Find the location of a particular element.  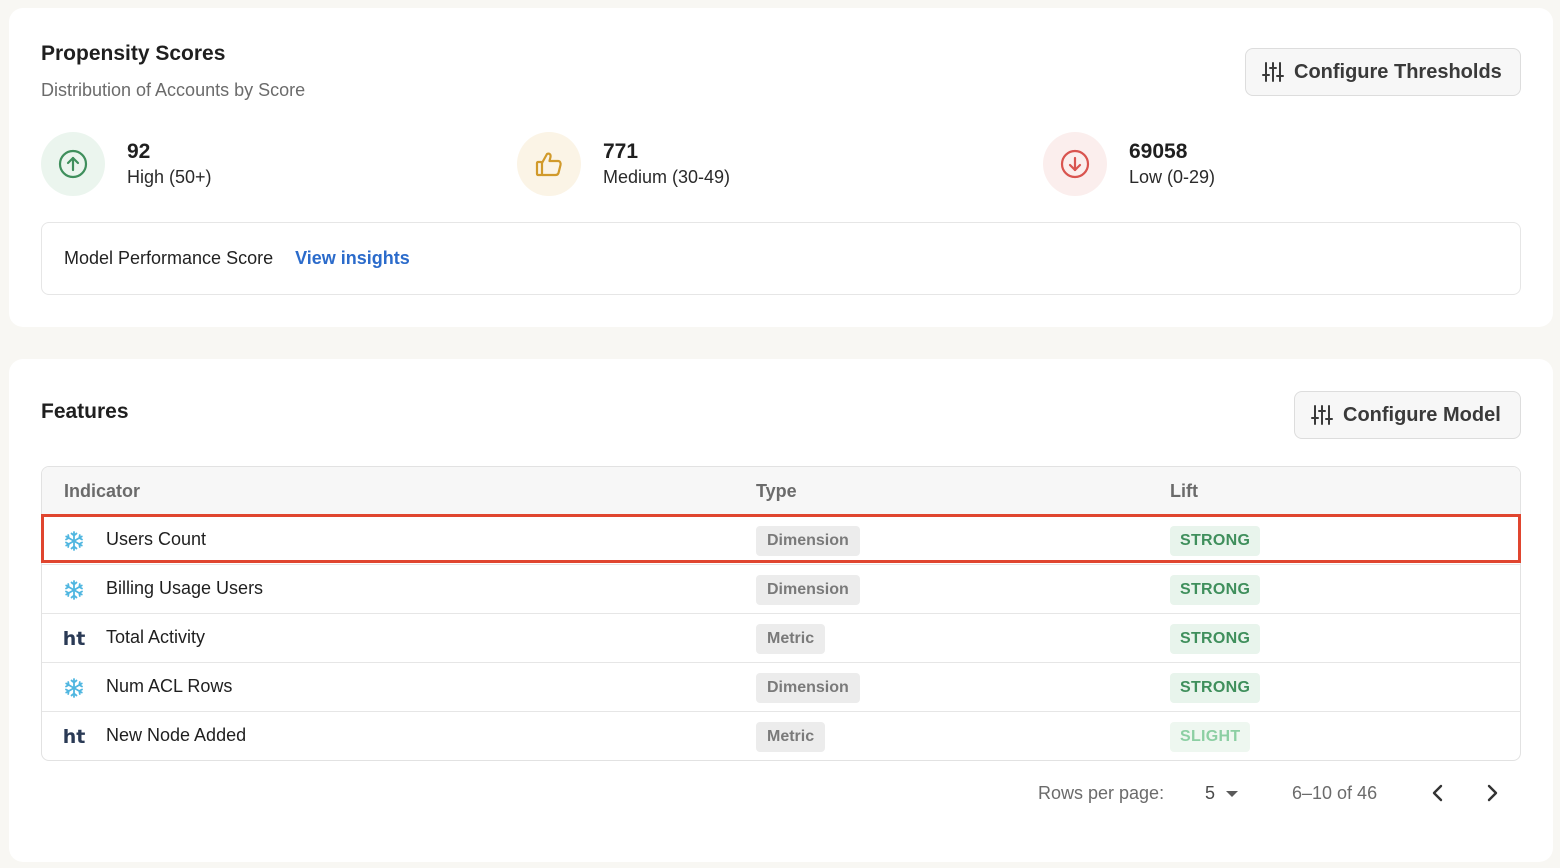

stat-medium-value: 771 is located at coordinates (621, 151).